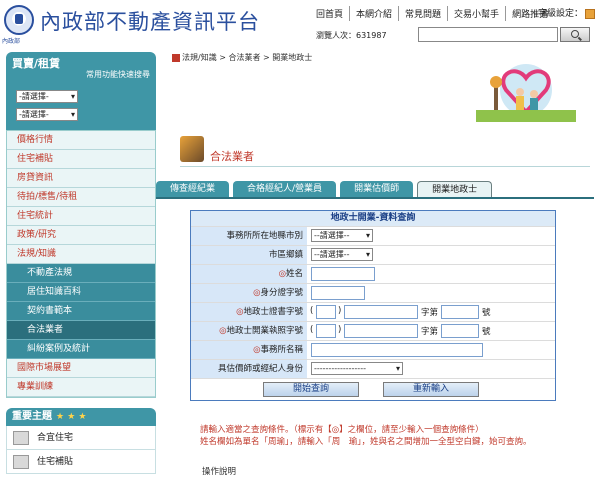 The height and width of the screenshot is (501, 600). What do you see at coordinates (377, 189) in the screenshot?
I see `tab-appraisers: 開業估價師` at bounding box center [377, 189].